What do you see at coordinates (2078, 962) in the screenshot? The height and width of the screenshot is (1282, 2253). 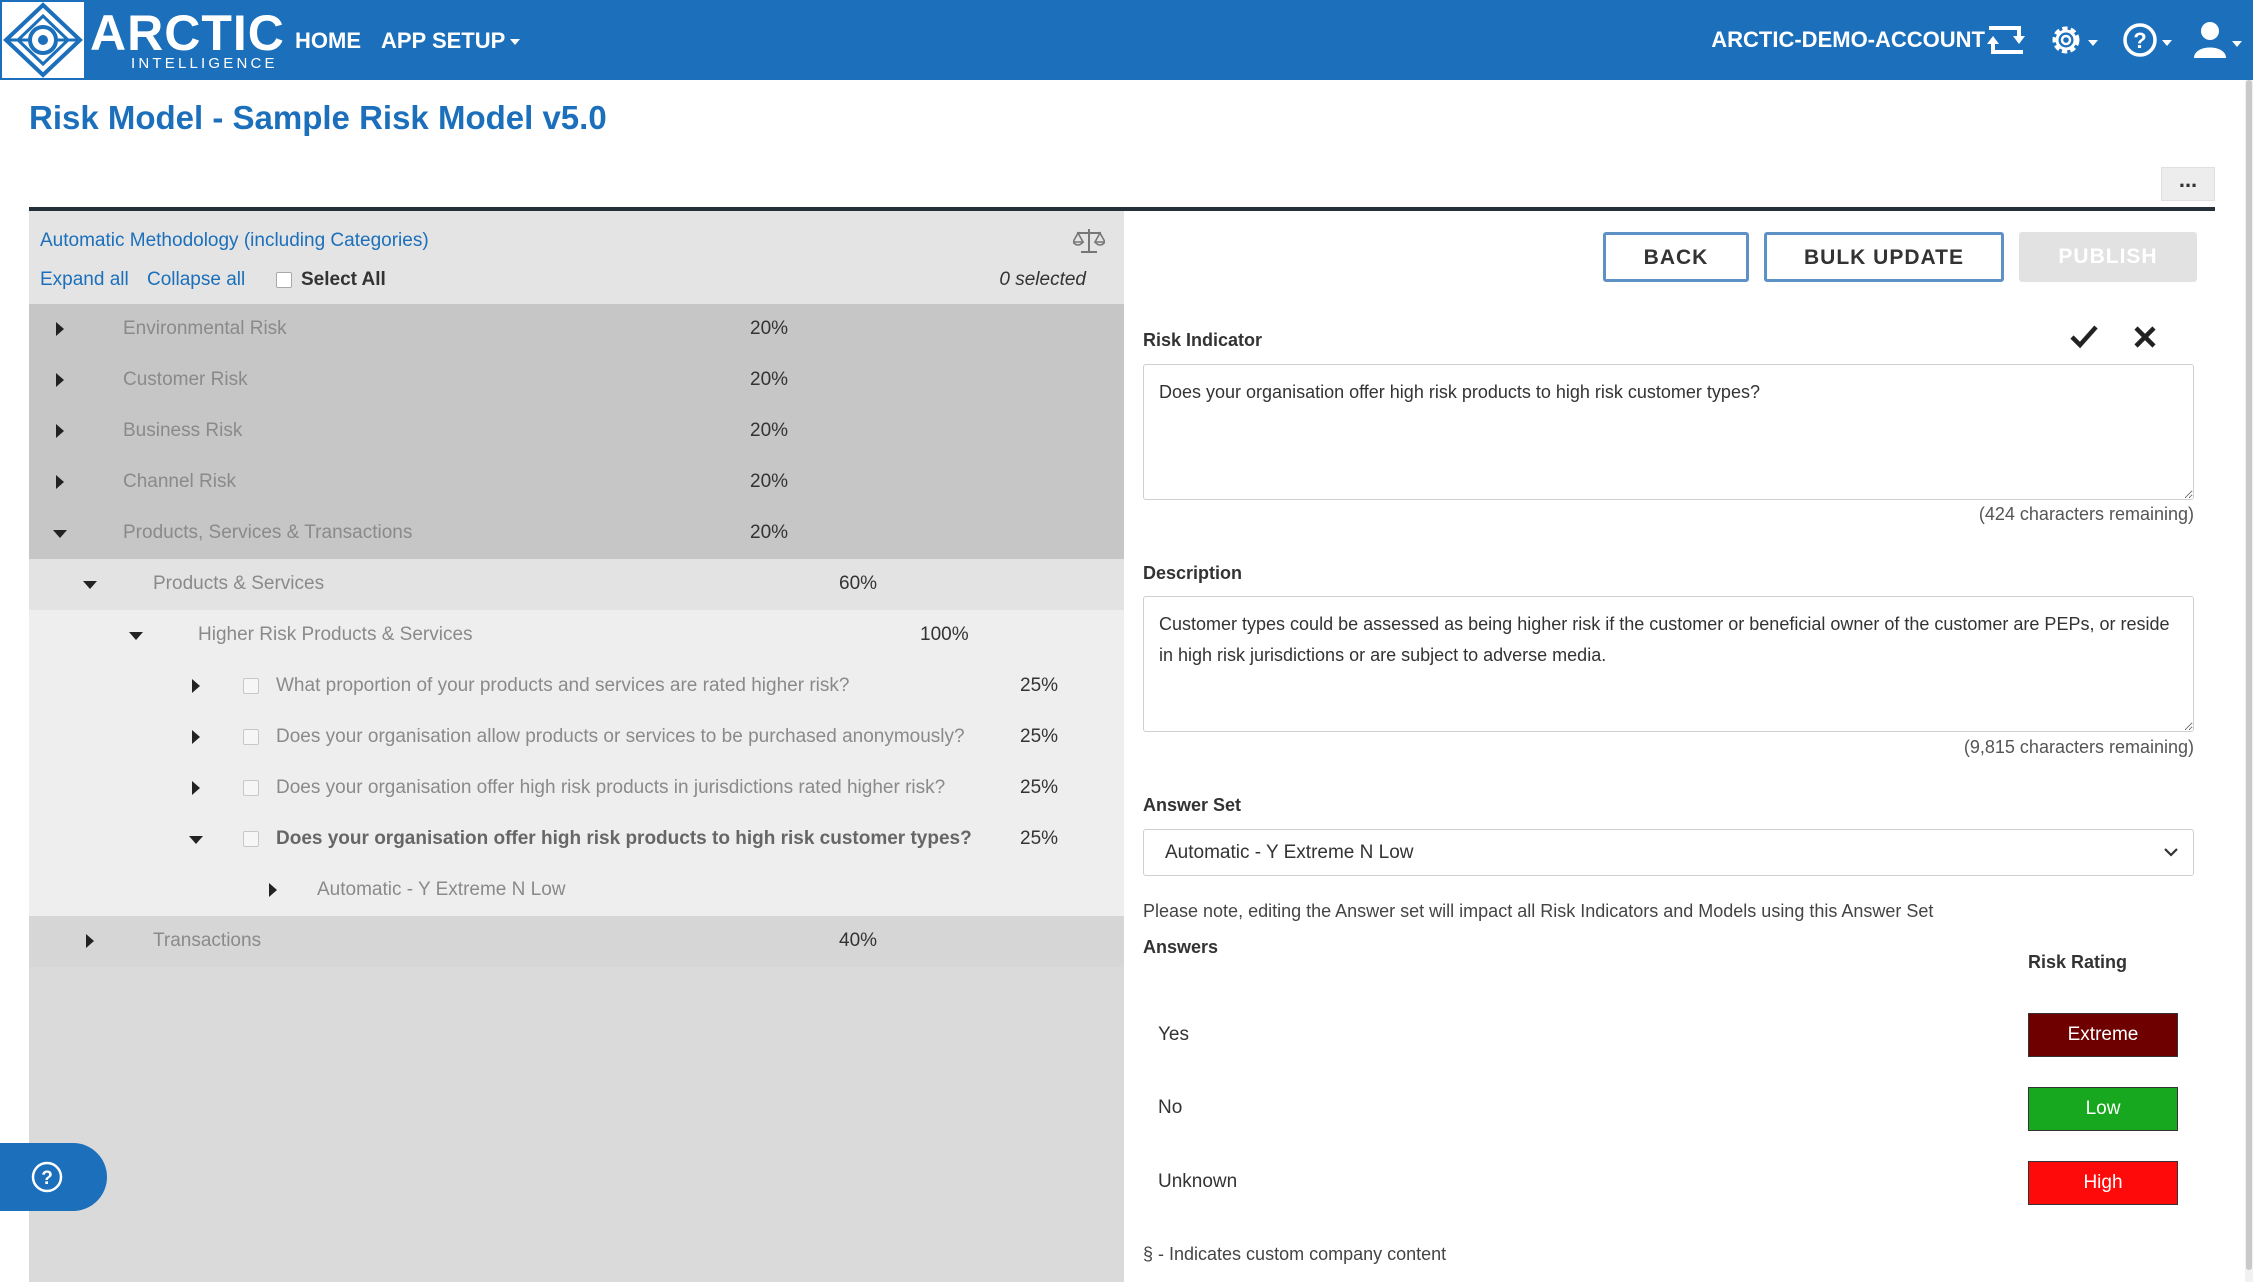 I see `risk-rating-header: Risk Rating` at bounding box center [2078, 962].